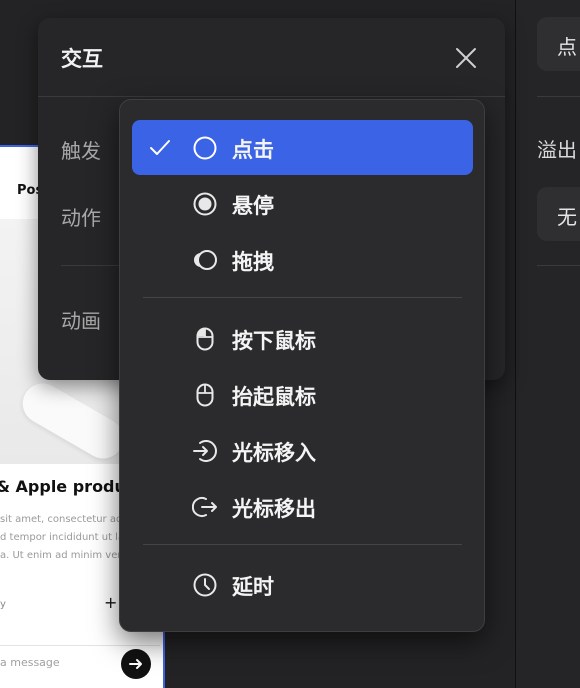  Describe the element at coordinates (205, 339) in the screenshot. I see `mouse-down-icon` at that location.